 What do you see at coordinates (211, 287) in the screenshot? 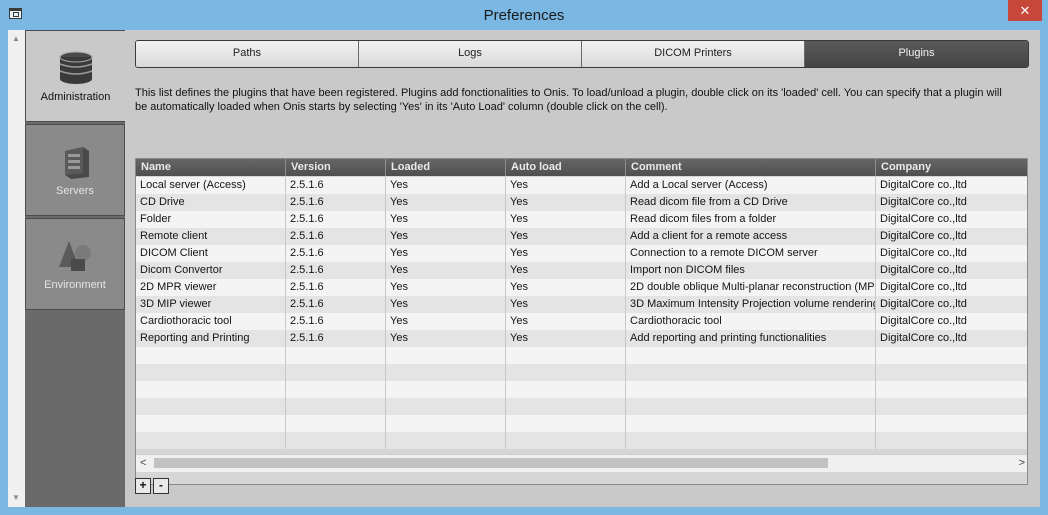
I see `table-cell: 2D MPR viewer` at bounding box center [211, 287].